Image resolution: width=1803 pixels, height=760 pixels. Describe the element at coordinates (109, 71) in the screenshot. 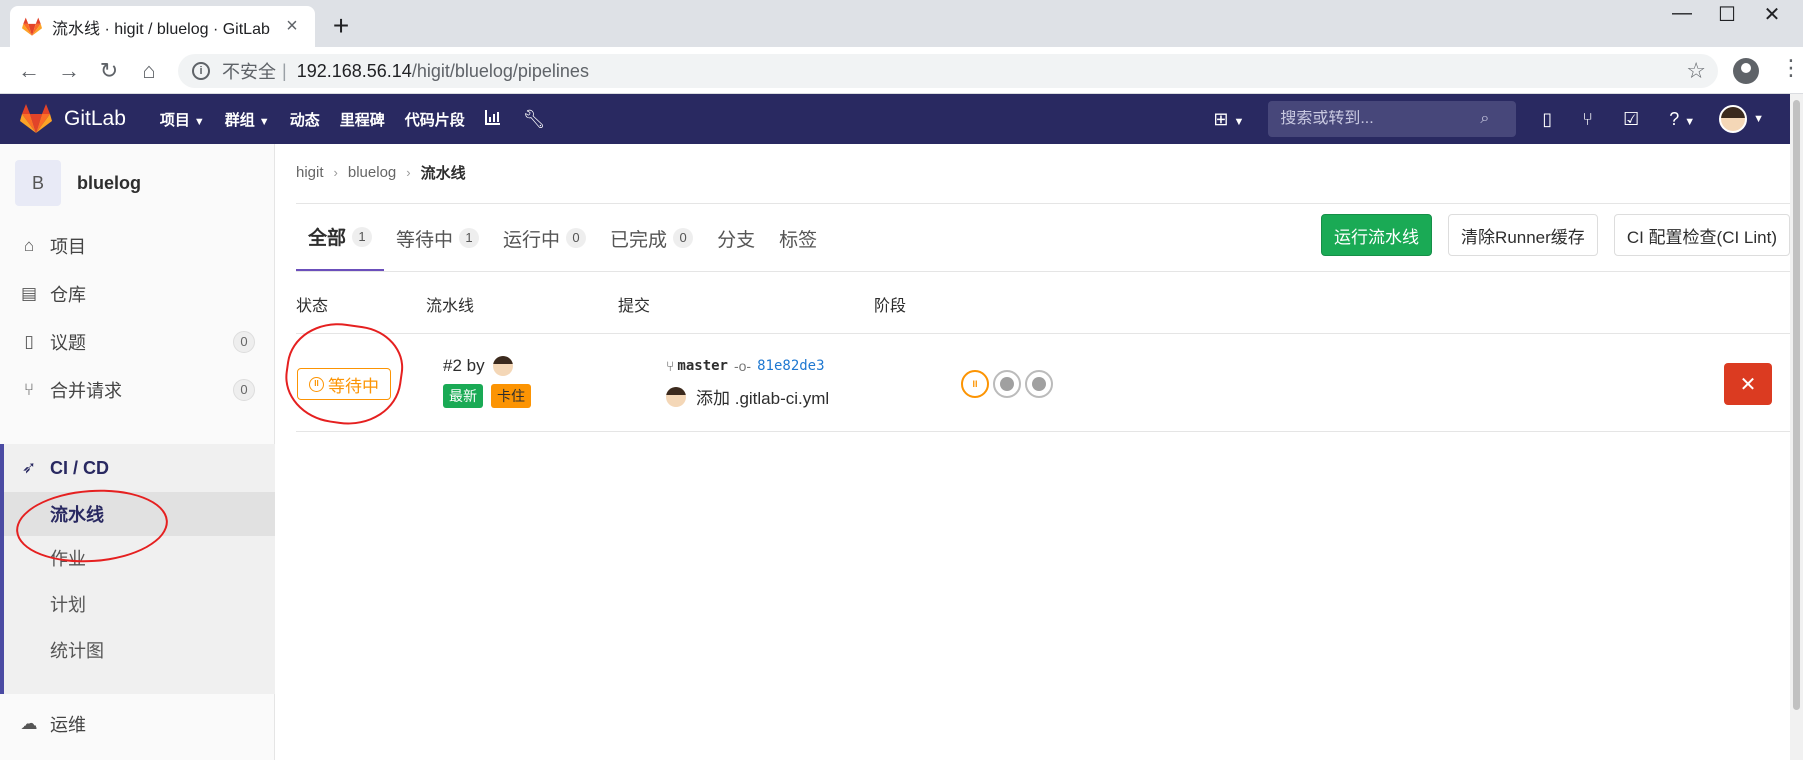

I see `reload-icon: ↻` at that location.